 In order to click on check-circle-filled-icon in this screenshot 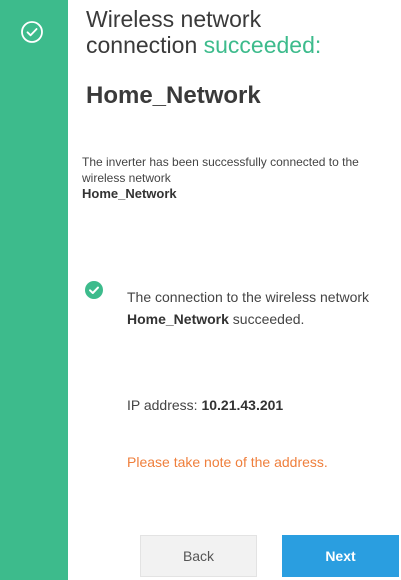, I will do `click(94, 290)`.